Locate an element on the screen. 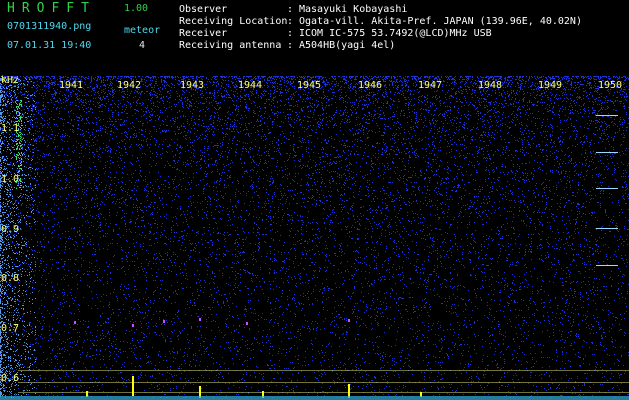 Image resolution: width=629 pixels, height=400 pixels. time-label: 1946 is located at coordinates (370, 85).